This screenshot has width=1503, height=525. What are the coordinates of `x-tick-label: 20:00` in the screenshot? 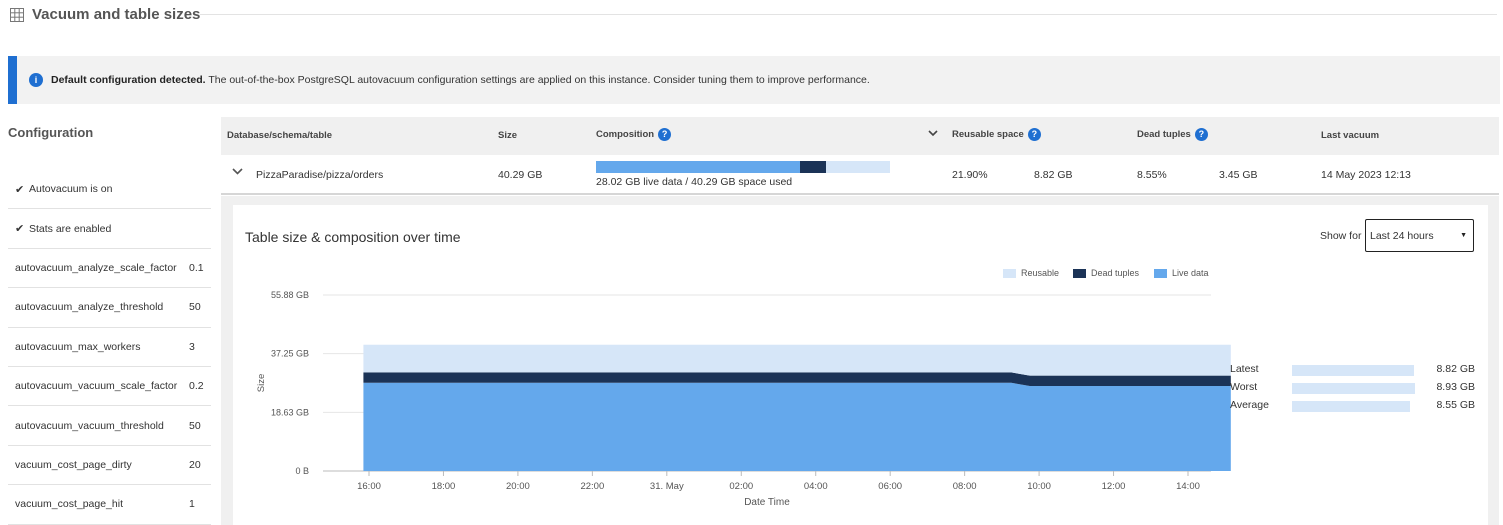 It's located at (518, 486).